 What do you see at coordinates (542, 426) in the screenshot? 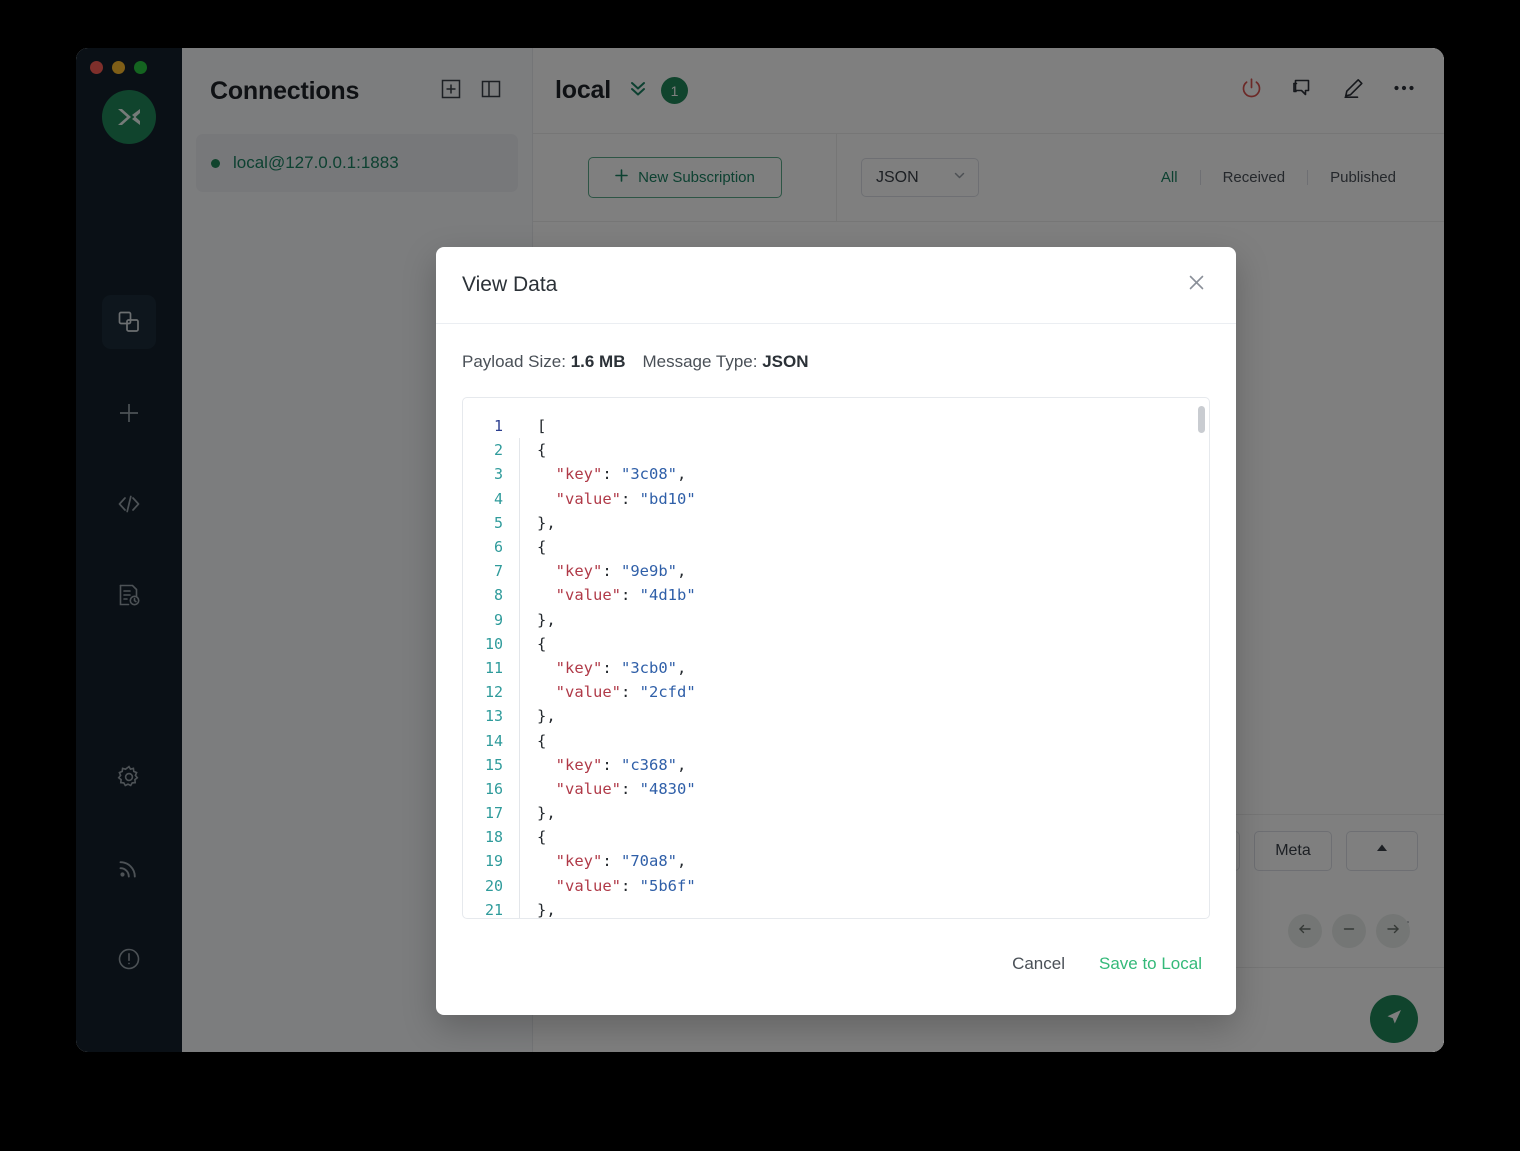
I see `token-punct: [` at bounding box center [542, 426].